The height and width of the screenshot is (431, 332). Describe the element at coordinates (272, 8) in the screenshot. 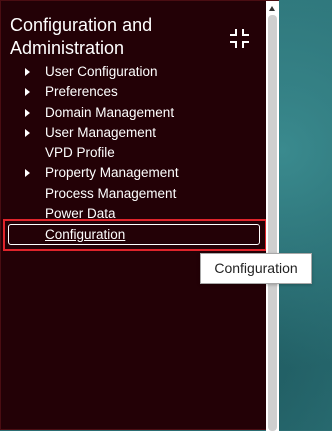

I see `scroll-up-arrow-icon` at that location.